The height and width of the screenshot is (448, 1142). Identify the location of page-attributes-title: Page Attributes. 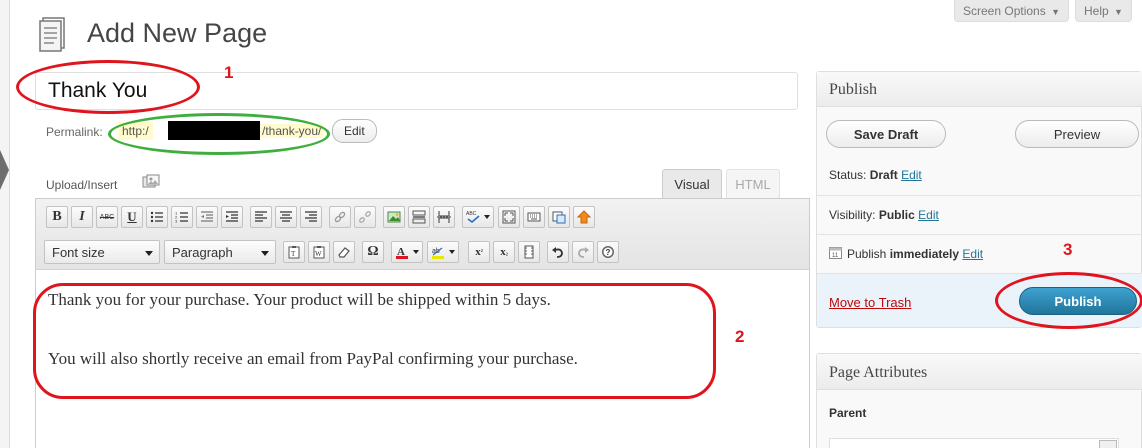
(878, 372).